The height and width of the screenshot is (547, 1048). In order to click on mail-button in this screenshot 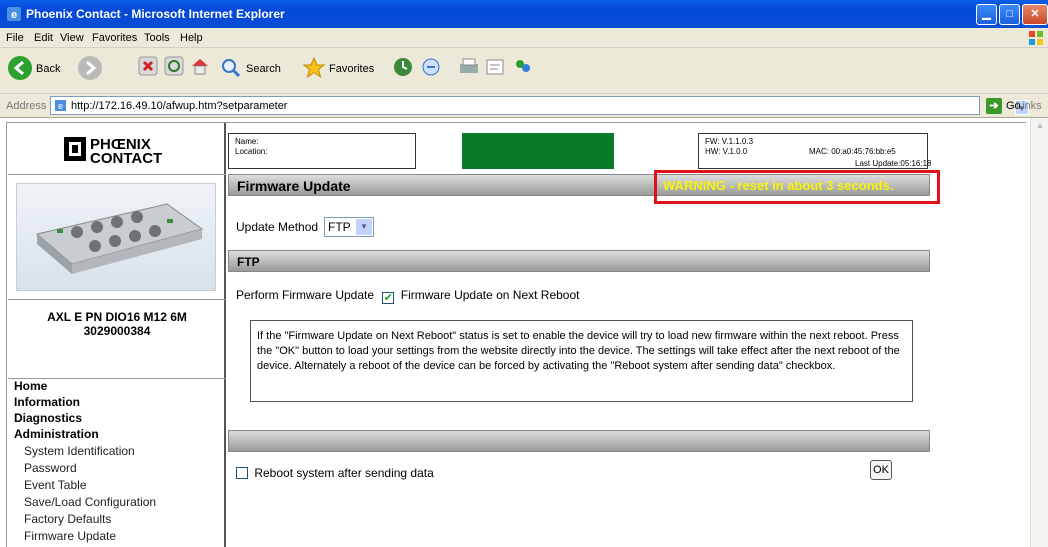, I will do `click(437, 71)`.